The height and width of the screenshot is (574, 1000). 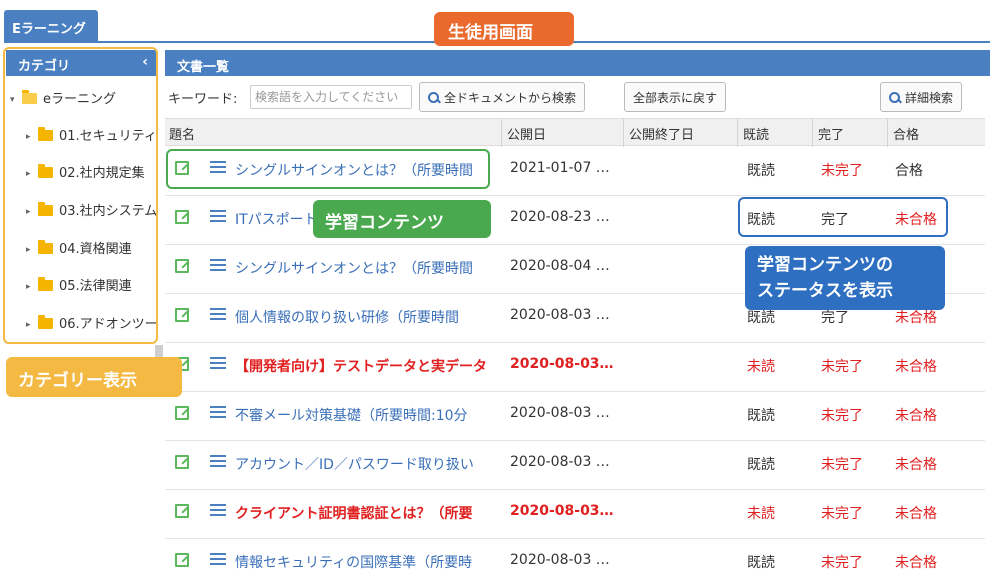 What do you see at coordinates (825, 265) in the screenshot?
I see `status-callout-line1: 学習コンテンツの` at bounding box center [825, 265].